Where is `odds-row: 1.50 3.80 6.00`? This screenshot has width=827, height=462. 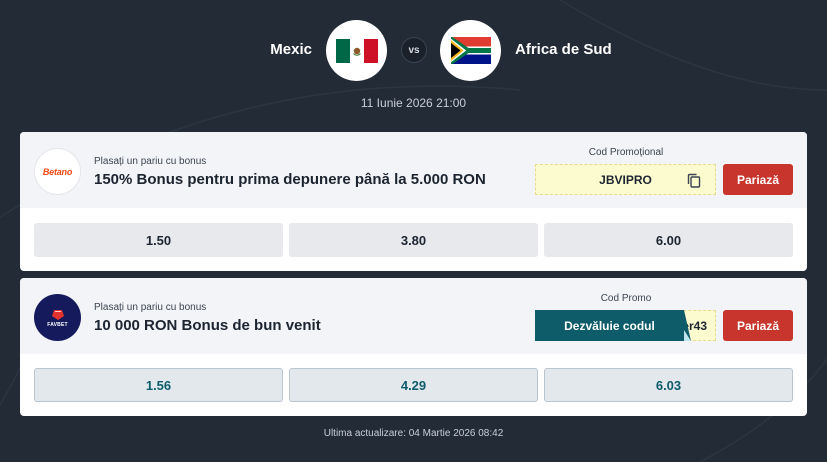
odds-row: 1.50 3.80 6.00 is located at coordinates (414, 240).